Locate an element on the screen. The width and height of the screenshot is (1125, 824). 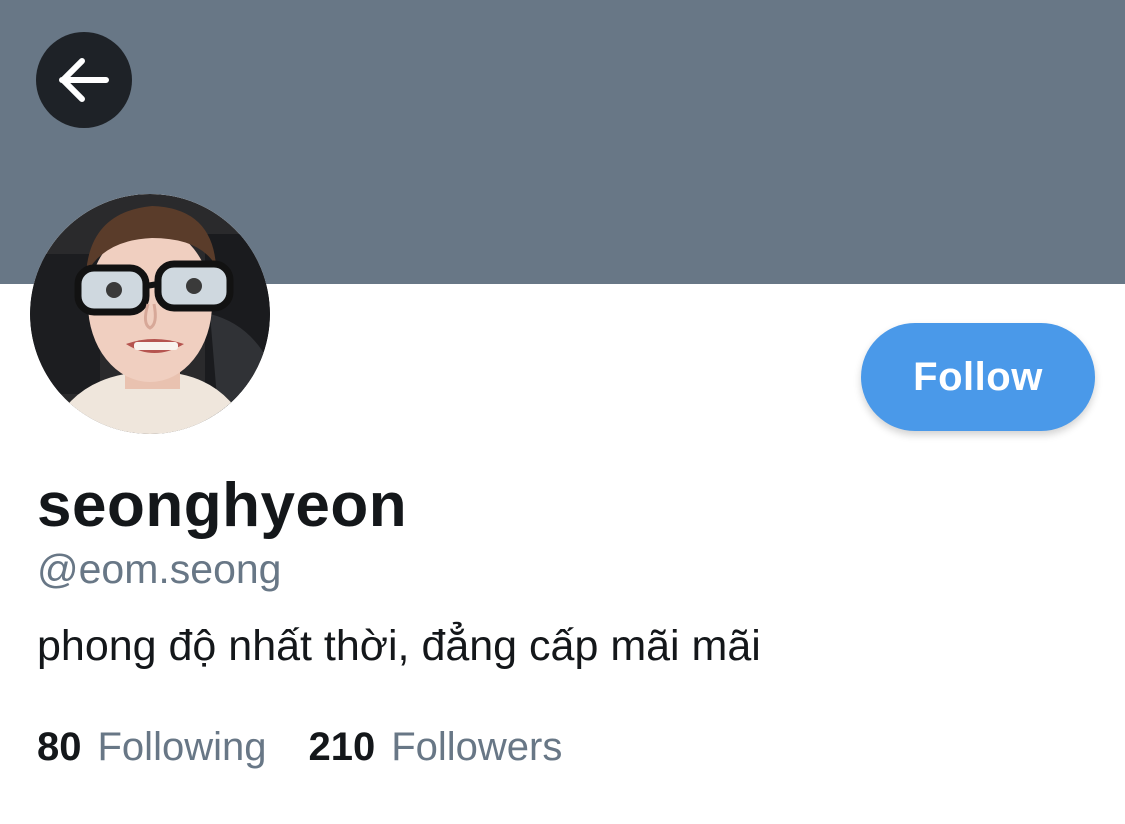
following-count: 80 is located at coordinates (59, 747).